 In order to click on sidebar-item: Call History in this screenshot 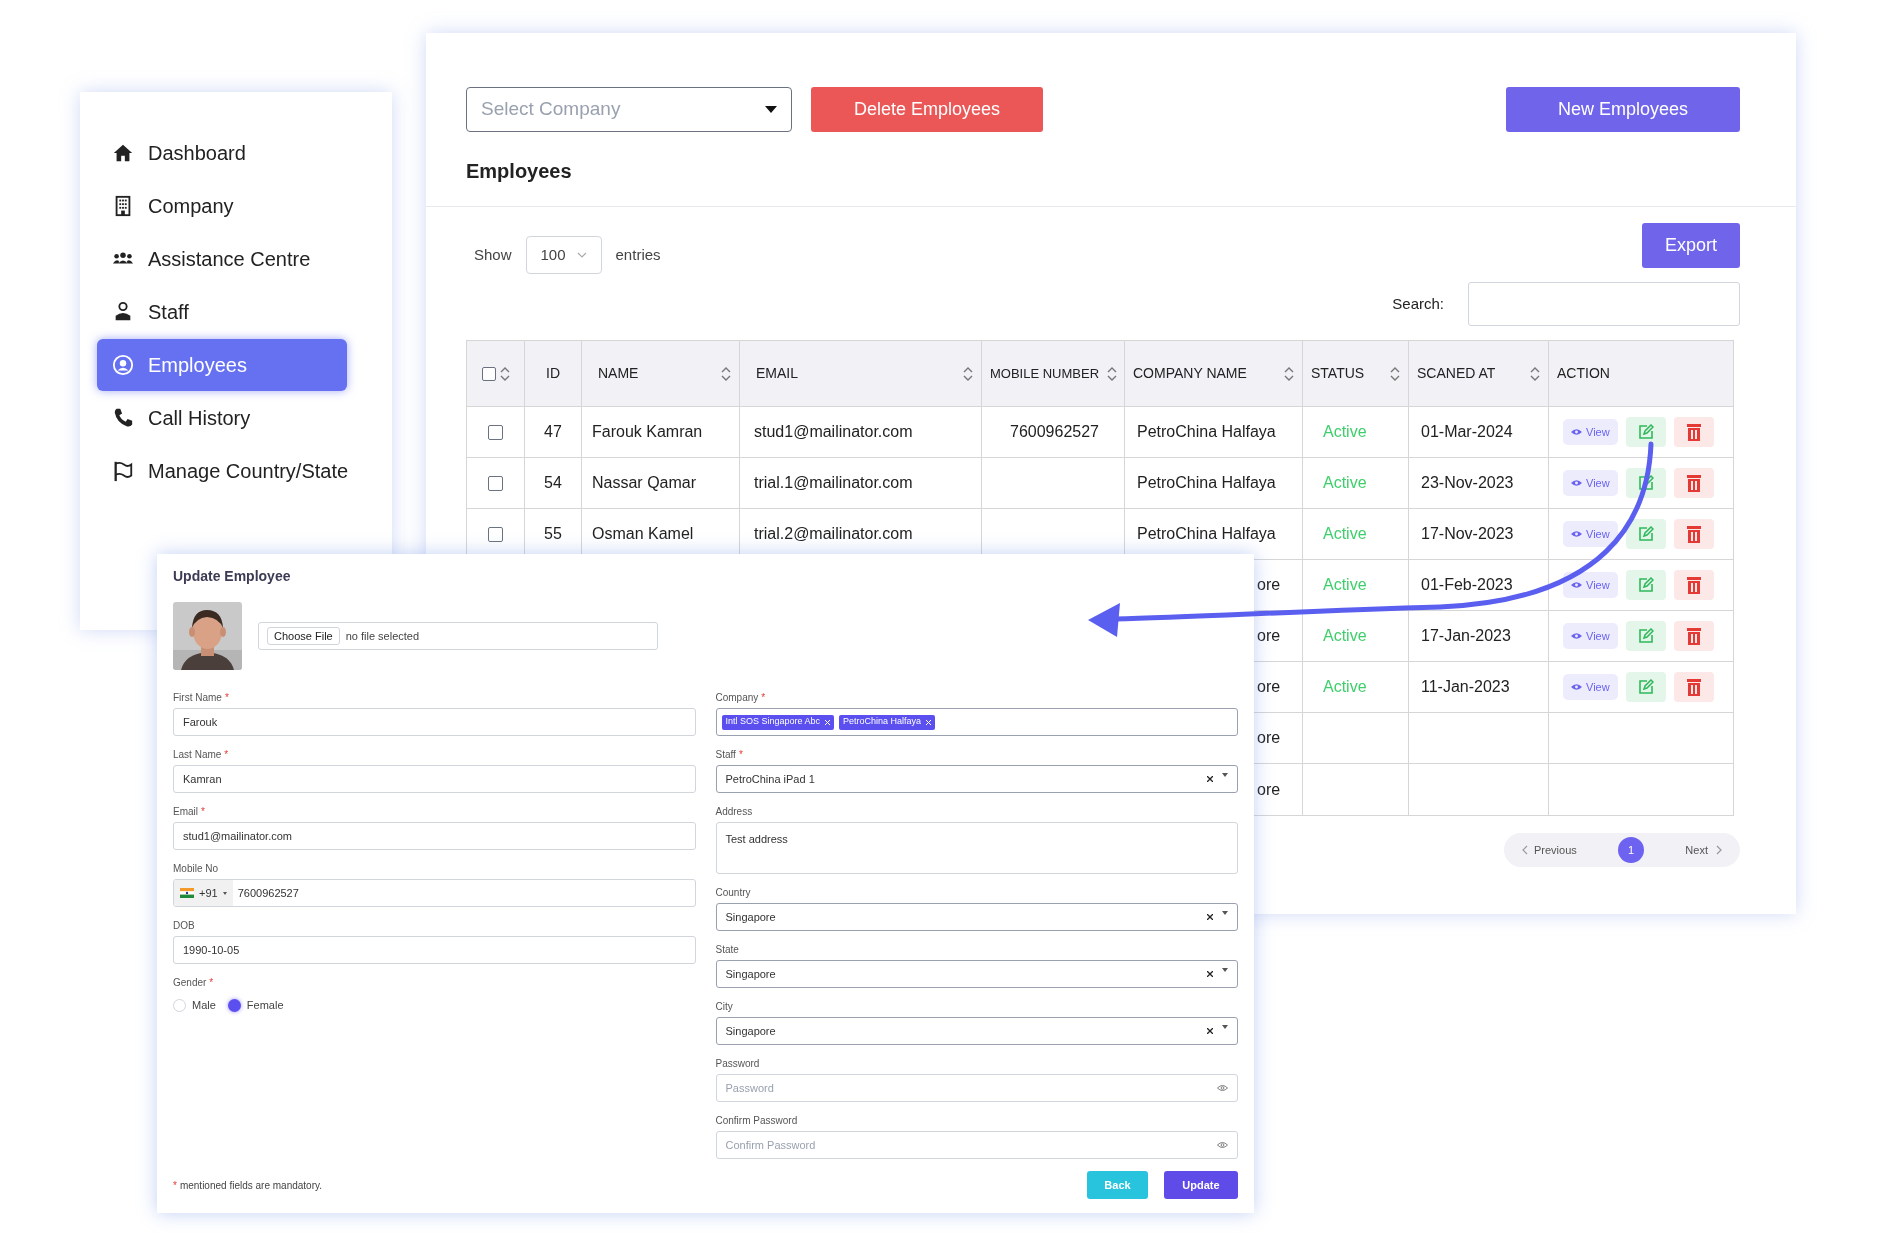, I will do `click(222, 418)`.